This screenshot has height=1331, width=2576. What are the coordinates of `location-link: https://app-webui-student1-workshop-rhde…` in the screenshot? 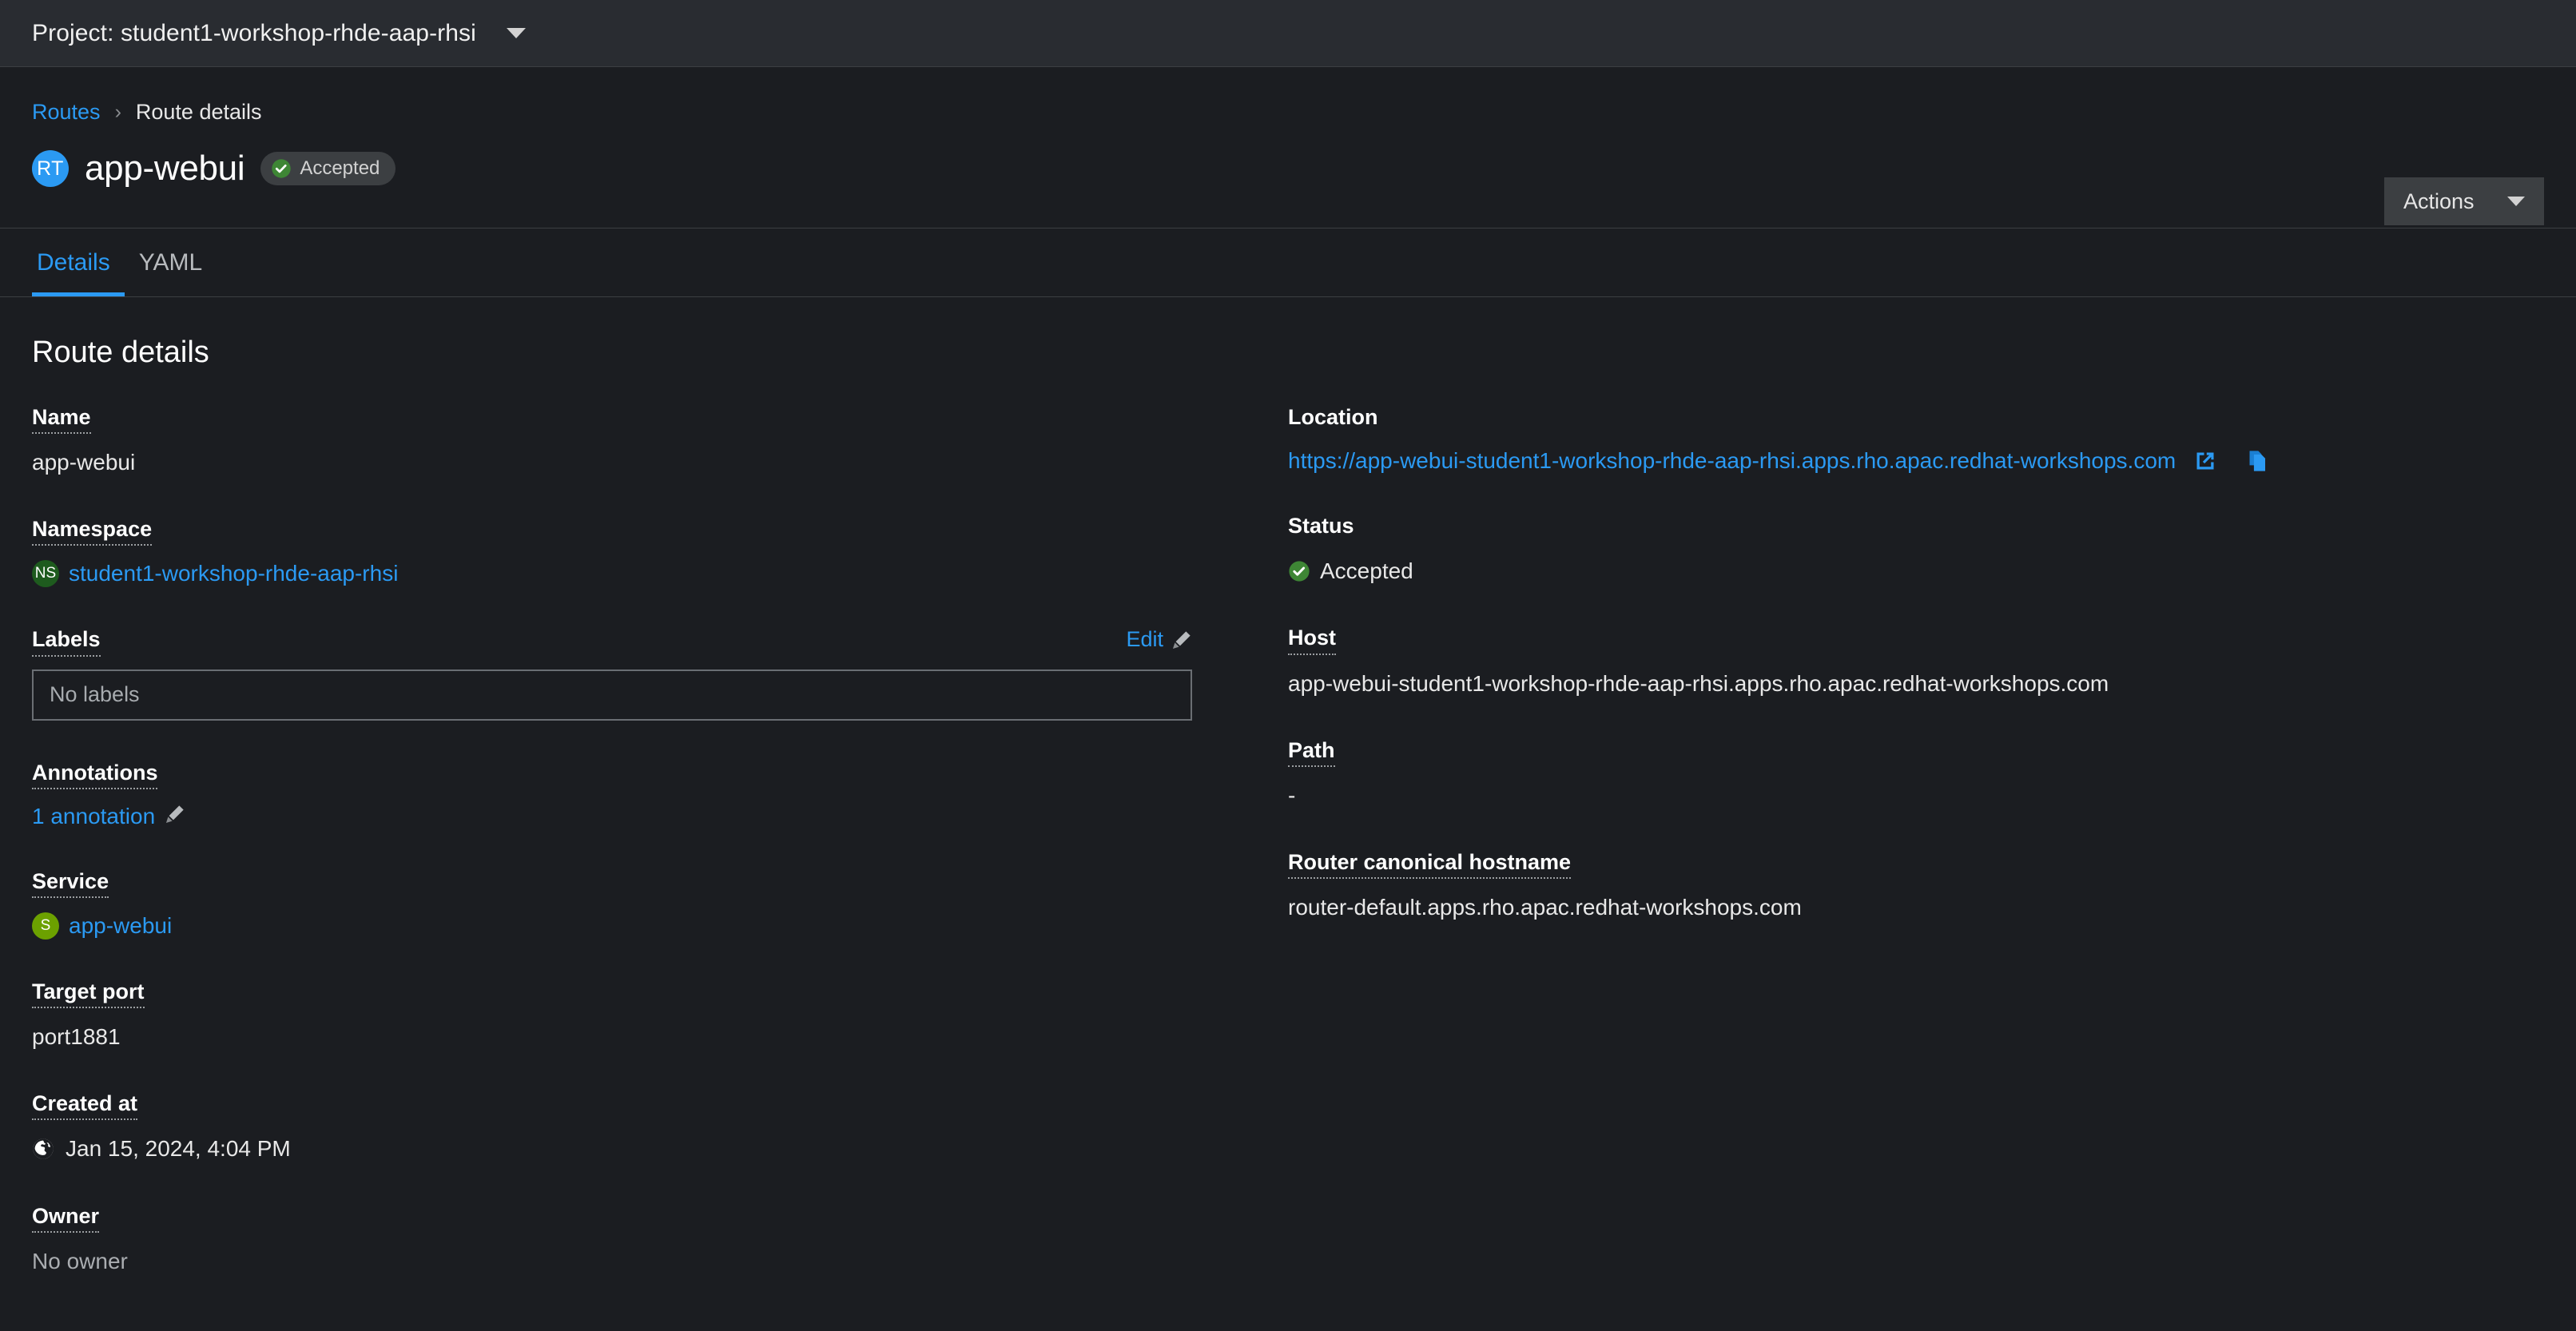 It's located at (1732, 461).